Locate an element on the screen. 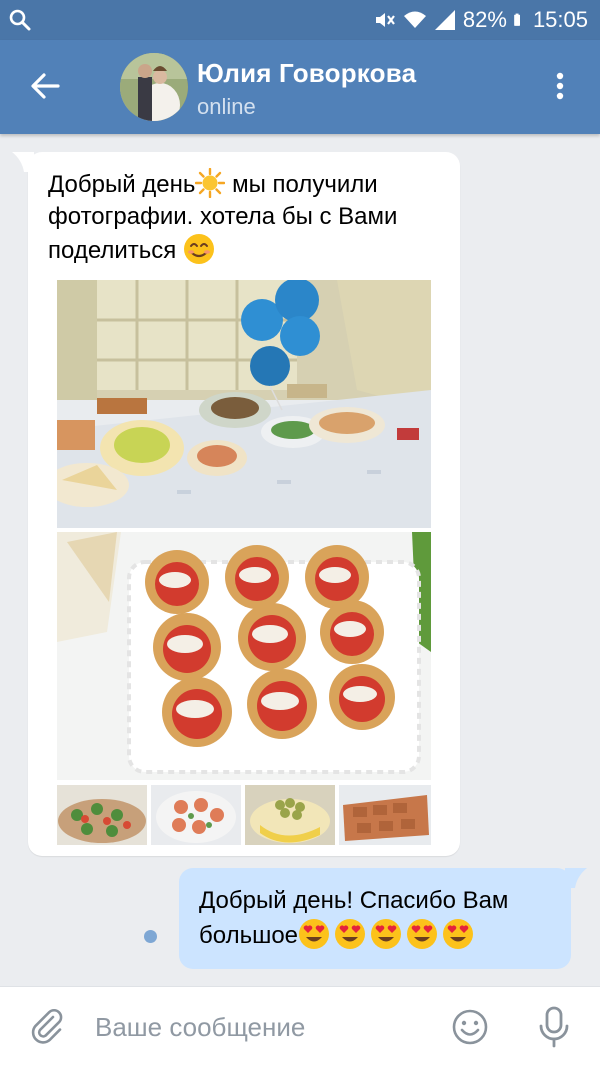  wifi-icon is located at coordinates (414, 19).